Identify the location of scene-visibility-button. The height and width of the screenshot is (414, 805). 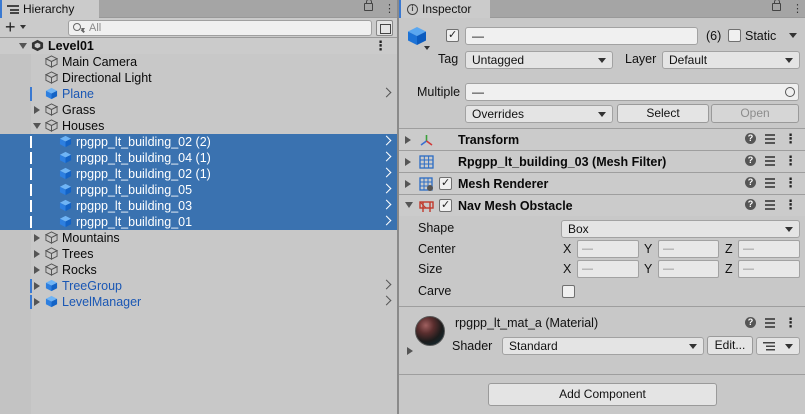
(384, 28).